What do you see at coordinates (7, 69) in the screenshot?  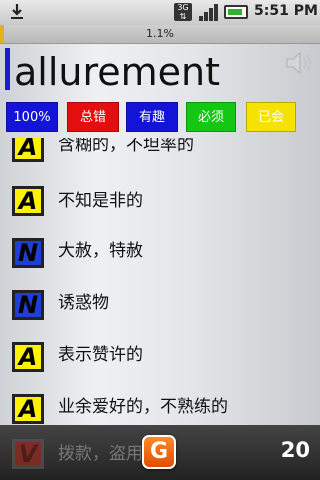 I see `word-accent-bar` at bounding box center [7, 69].